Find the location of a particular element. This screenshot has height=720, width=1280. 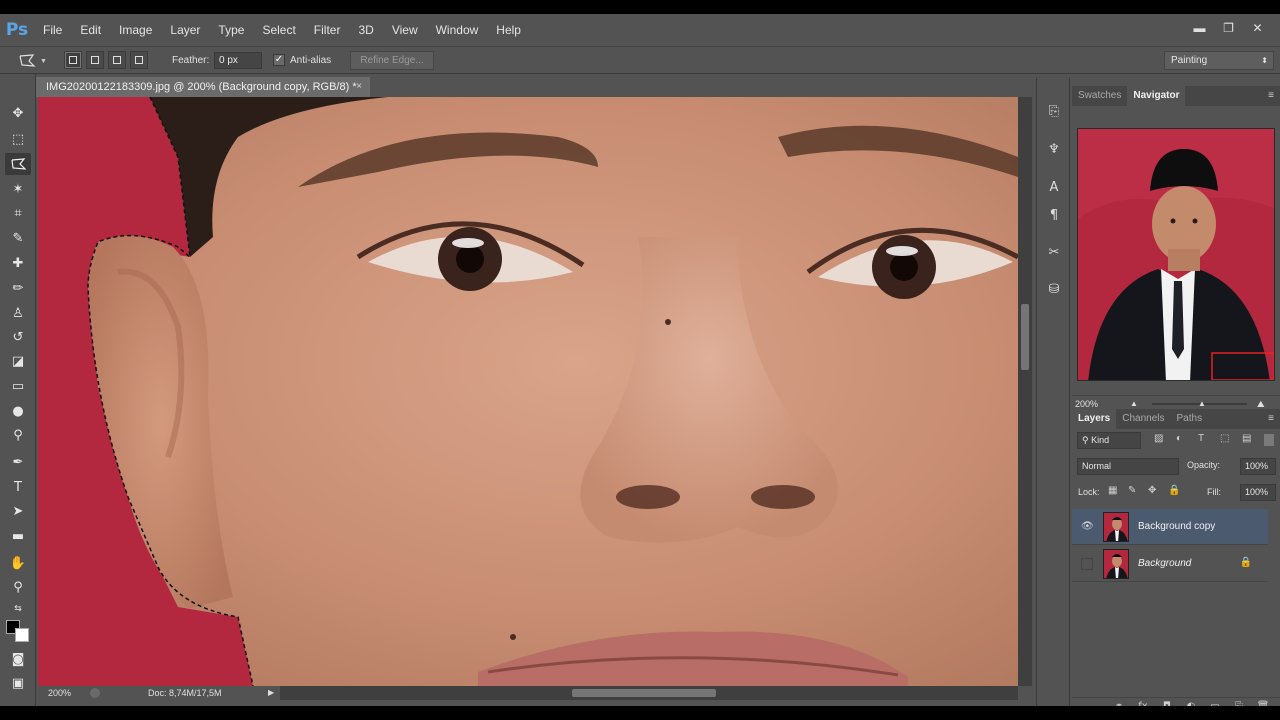

tool-preset-picker: ▼ is located at coordinates (35, 61).